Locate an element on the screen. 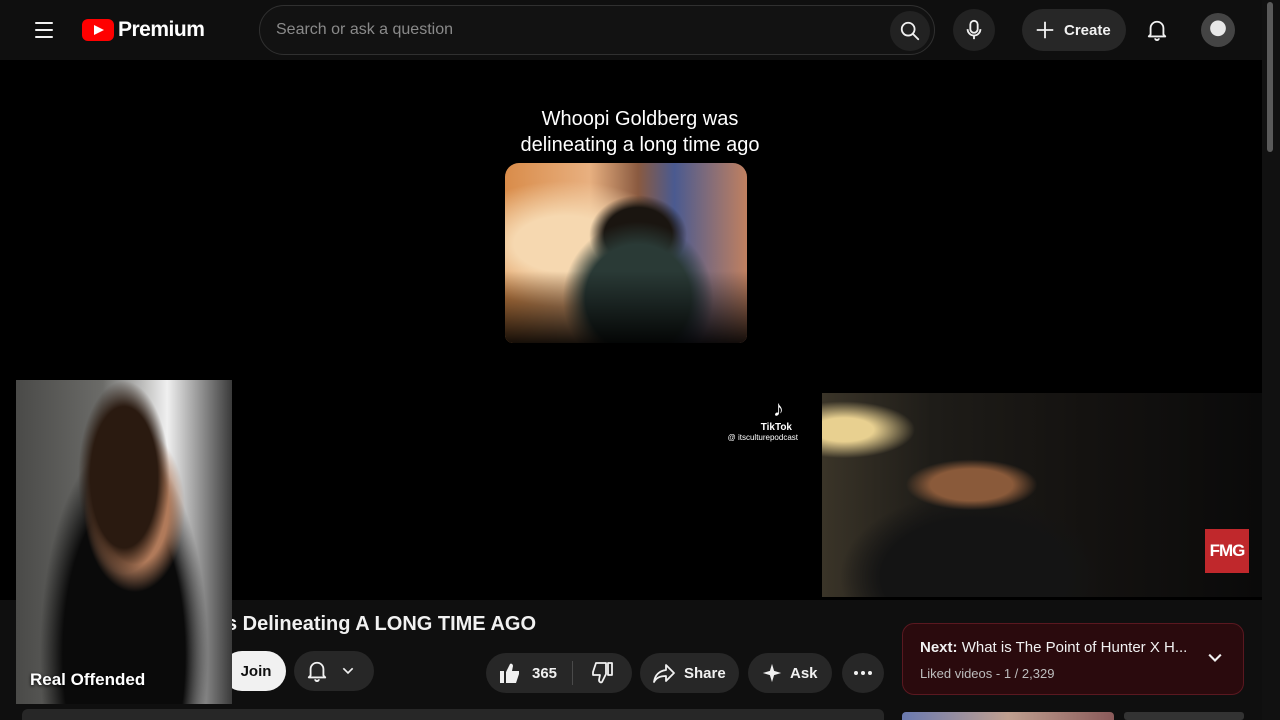 Image resolution: width=1280 pixels, height=720 pixels. like-count: 365 is located at coordinates (545, 673).